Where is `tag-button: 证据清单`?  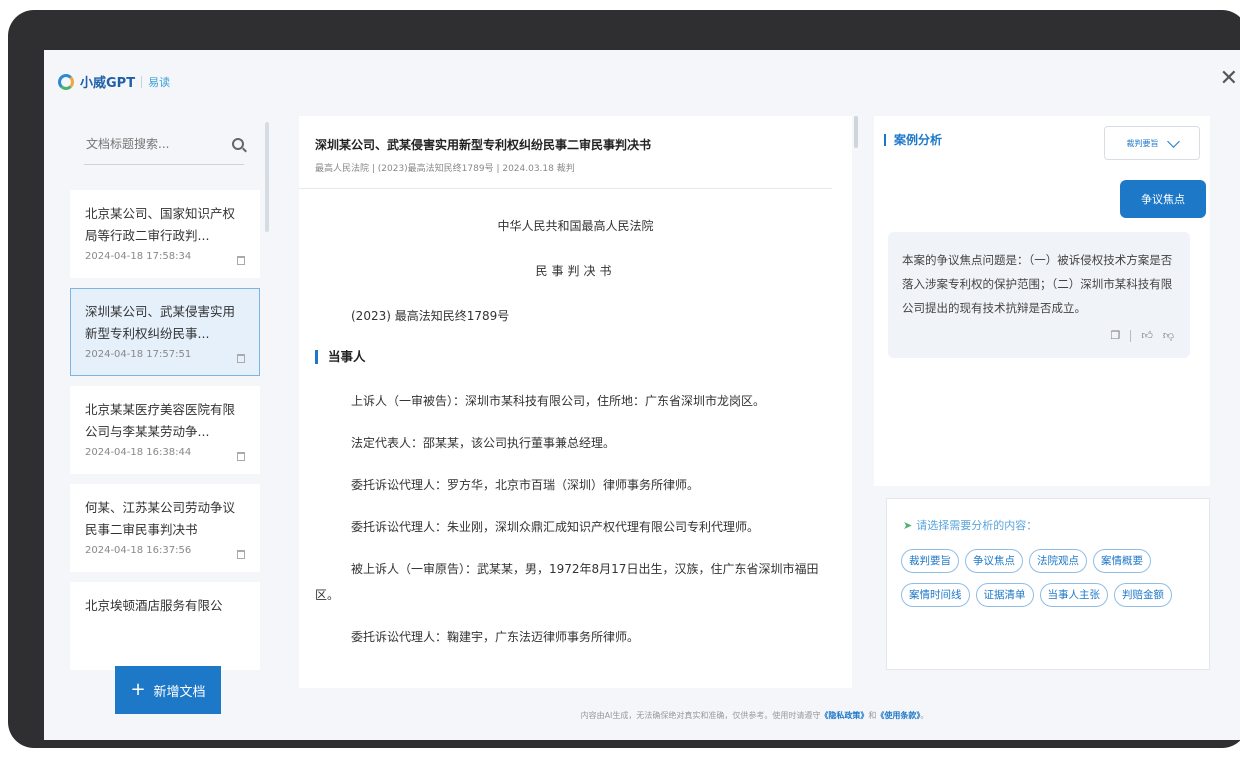 tag-button: 证据清单 is located at coordinates (1004, 595).